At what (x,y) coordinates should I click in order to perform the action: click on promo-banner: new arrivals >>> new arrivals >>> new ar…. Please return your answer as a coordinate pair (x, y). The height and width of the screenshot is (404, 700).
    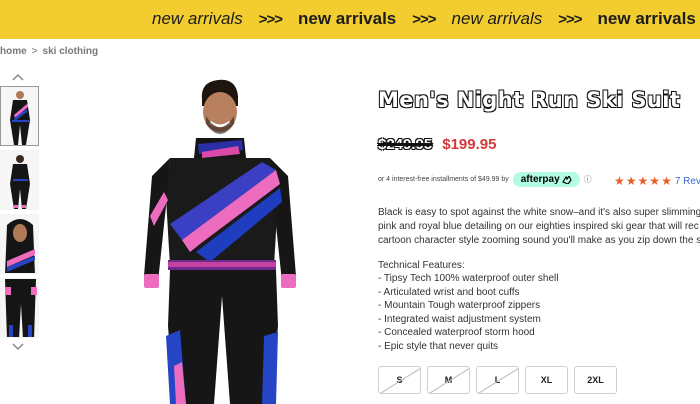
    Looking at the image, I should click on (350, 19).